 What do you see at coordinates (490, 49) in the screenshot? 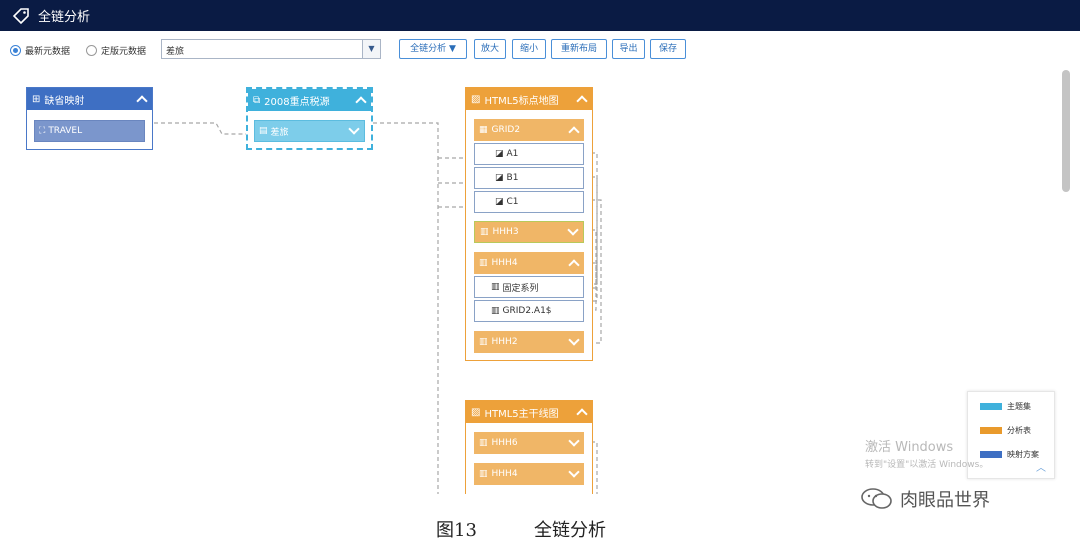
I see `zoom-in-button: 放大` at bounding box center [490, 49].